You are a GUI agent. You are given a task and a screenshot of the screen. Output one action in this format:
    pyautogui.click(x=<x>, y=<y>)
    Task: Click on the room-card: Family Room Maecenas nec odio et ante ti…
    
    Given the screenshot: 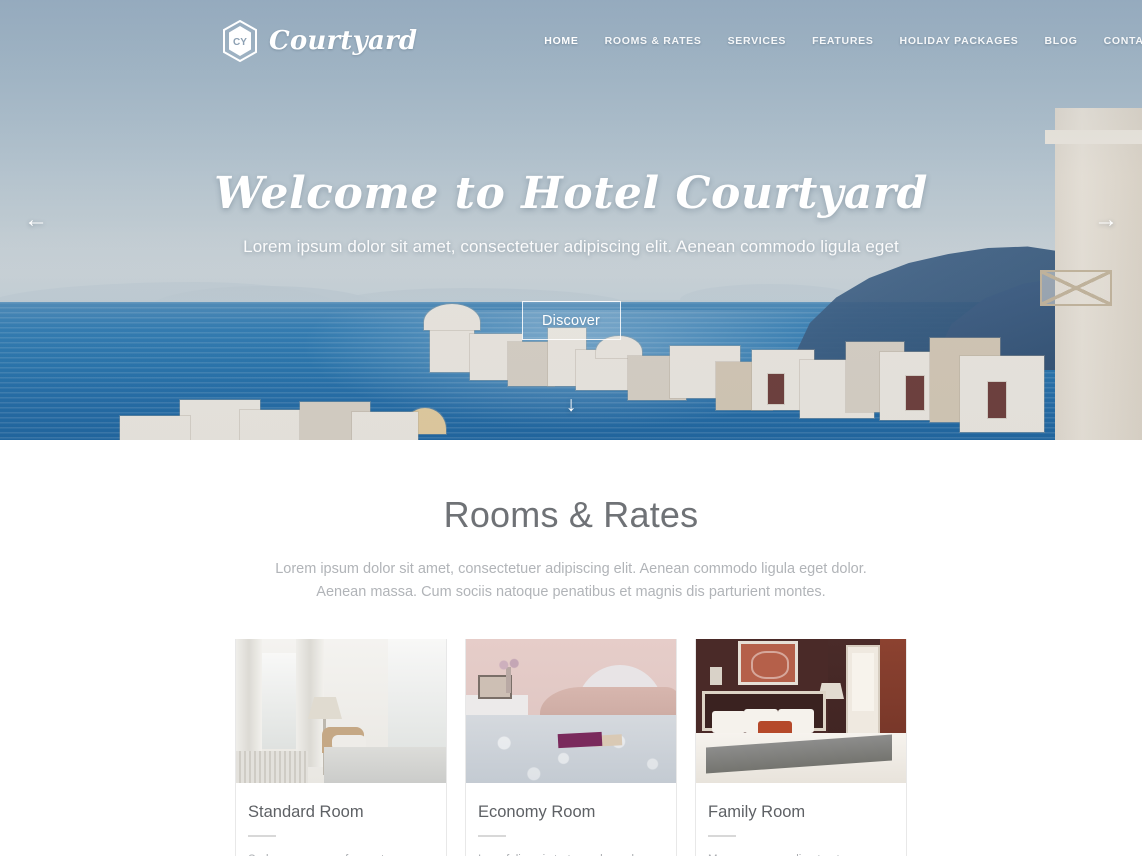 What is the action you would take?
    pyautogui.click(x=801, y=747)
    